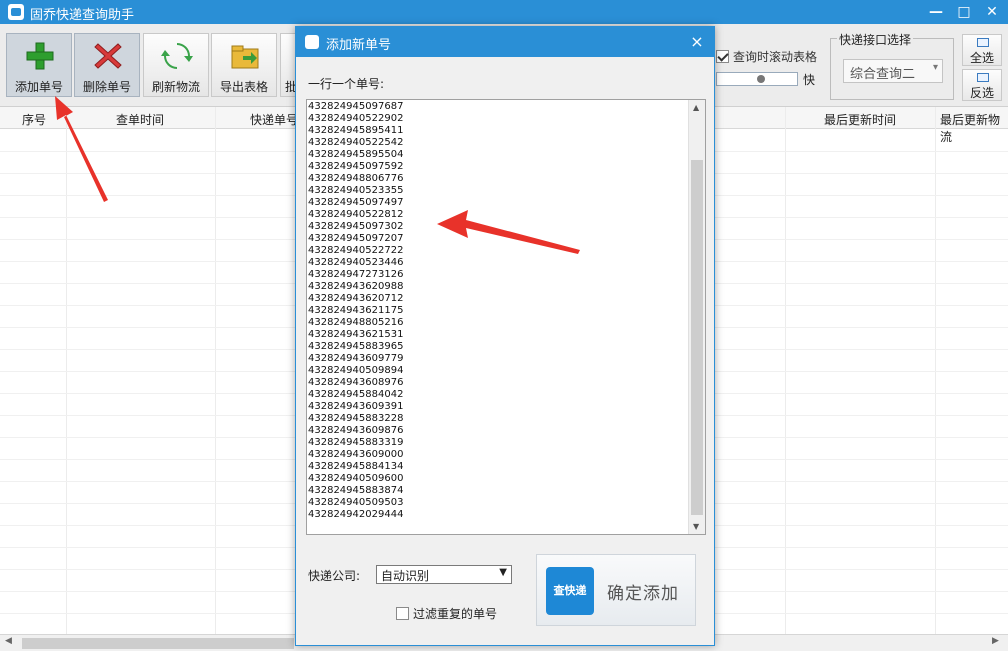 The image size is (1008, 651). Describe the element at coordinates (356, 358) in the screenshot. I see `tracking-number-line: 432824943609779` at that location.